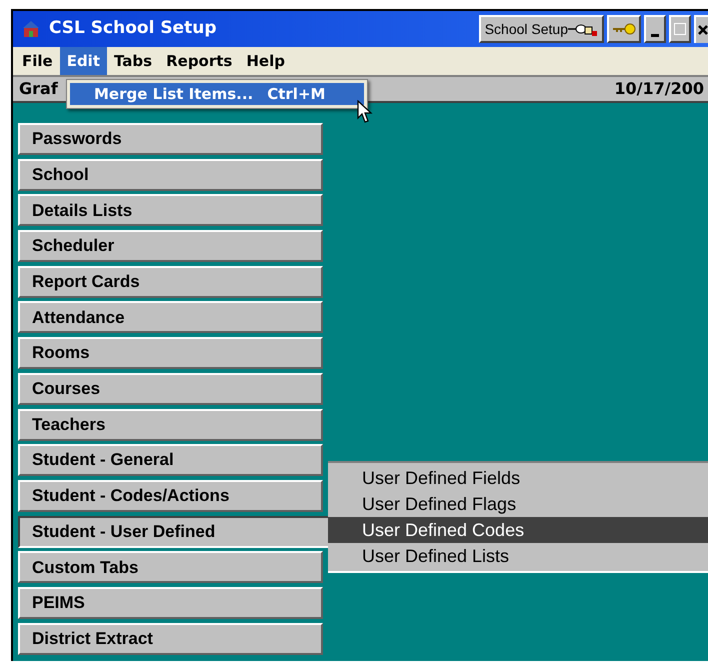 This screenshot has height=670, width=708. Describe the element at coordinates (170, 602) in the screenshot. I see `tab-button: PEIMS` at that location.